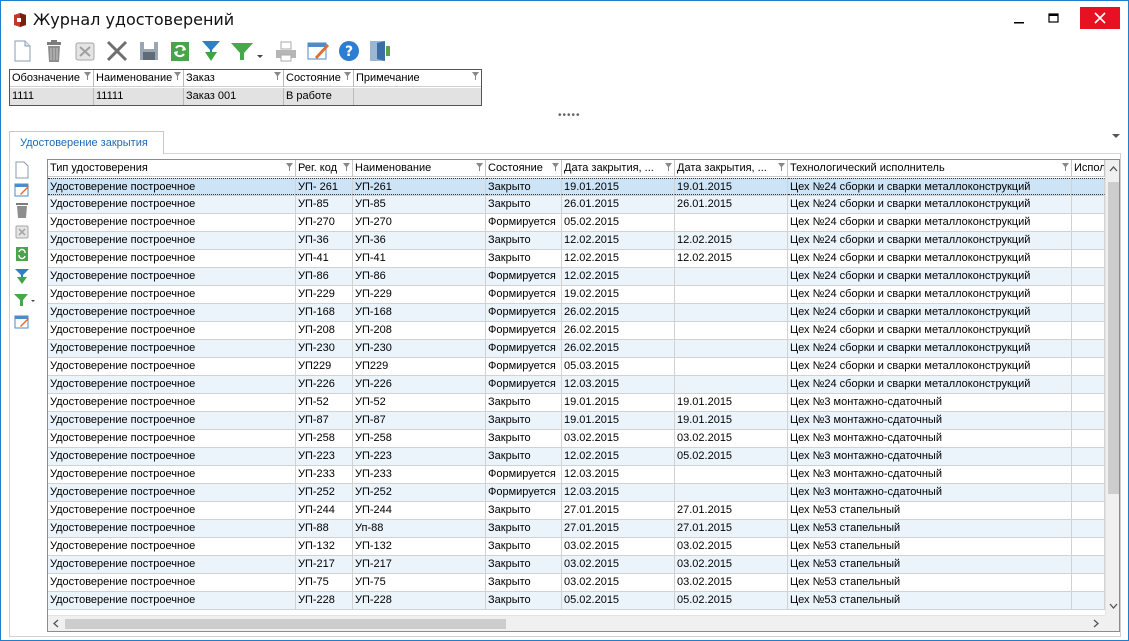  What do you see at coordinates (731, 204) in the screenshot?
I see `table-cell: 26.01.2015` at bounding box center [731, 204].